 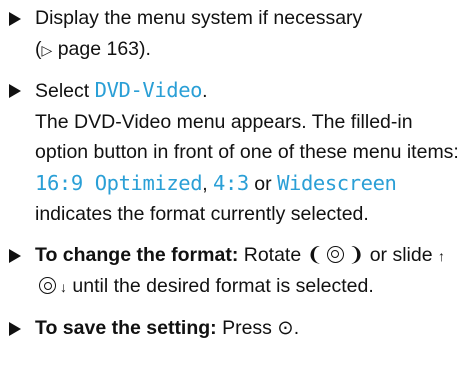 I want to click on rotate-text: Rotate, so click(x=272, y=254).